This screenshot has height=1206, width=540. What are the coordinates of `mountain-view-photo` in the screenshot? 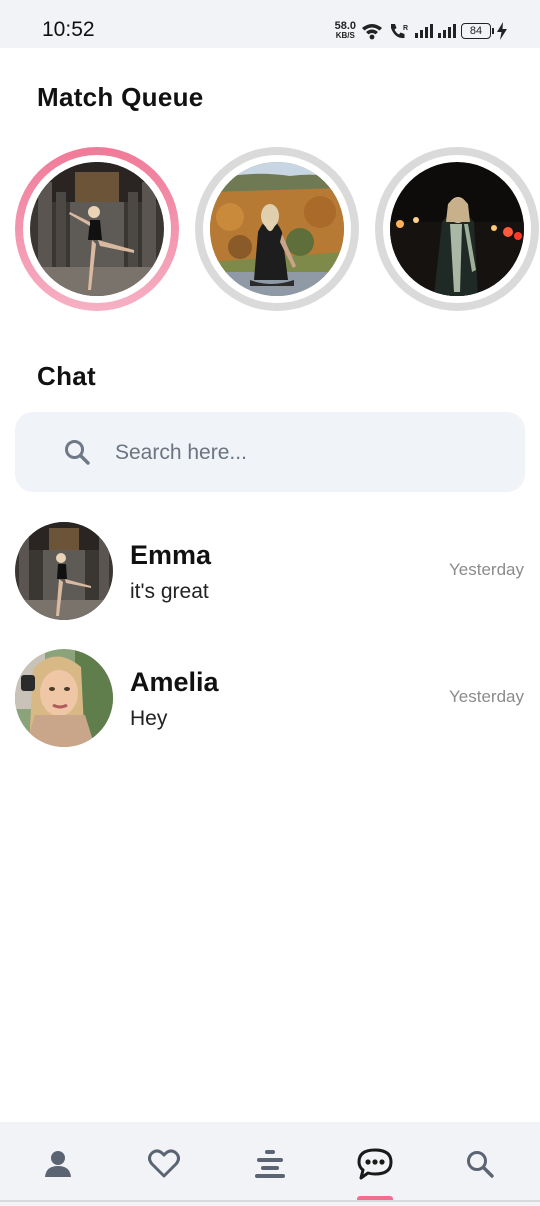 It's located at (277, 229).